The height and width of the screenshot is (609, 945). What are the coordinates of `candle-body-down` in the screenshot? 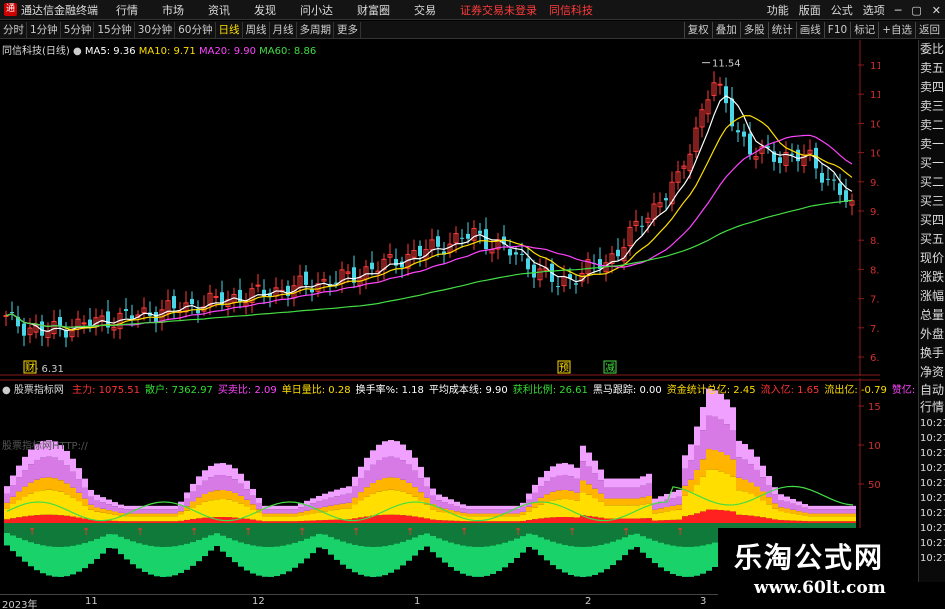 It's located at (60, 322).